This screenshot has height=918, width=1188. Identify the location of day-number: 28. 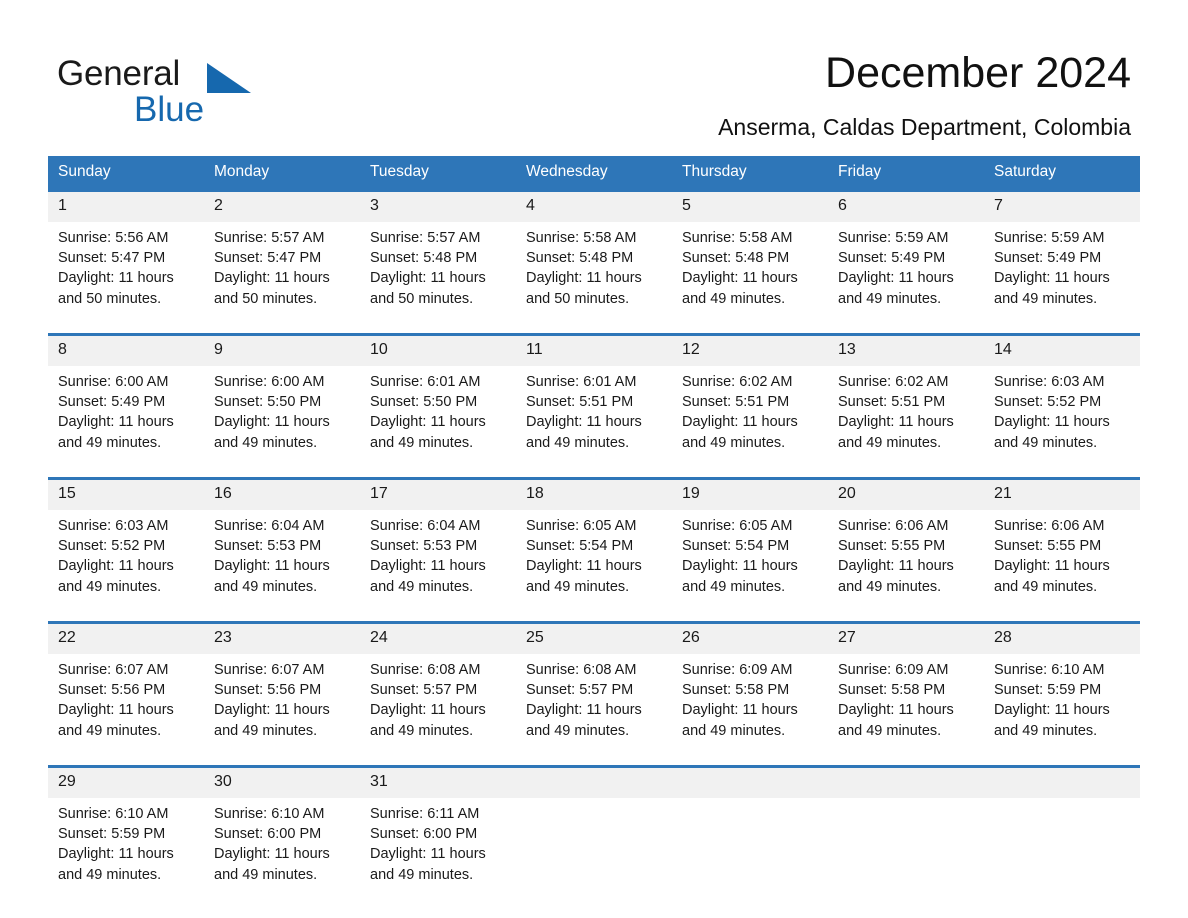
(1062, 639).